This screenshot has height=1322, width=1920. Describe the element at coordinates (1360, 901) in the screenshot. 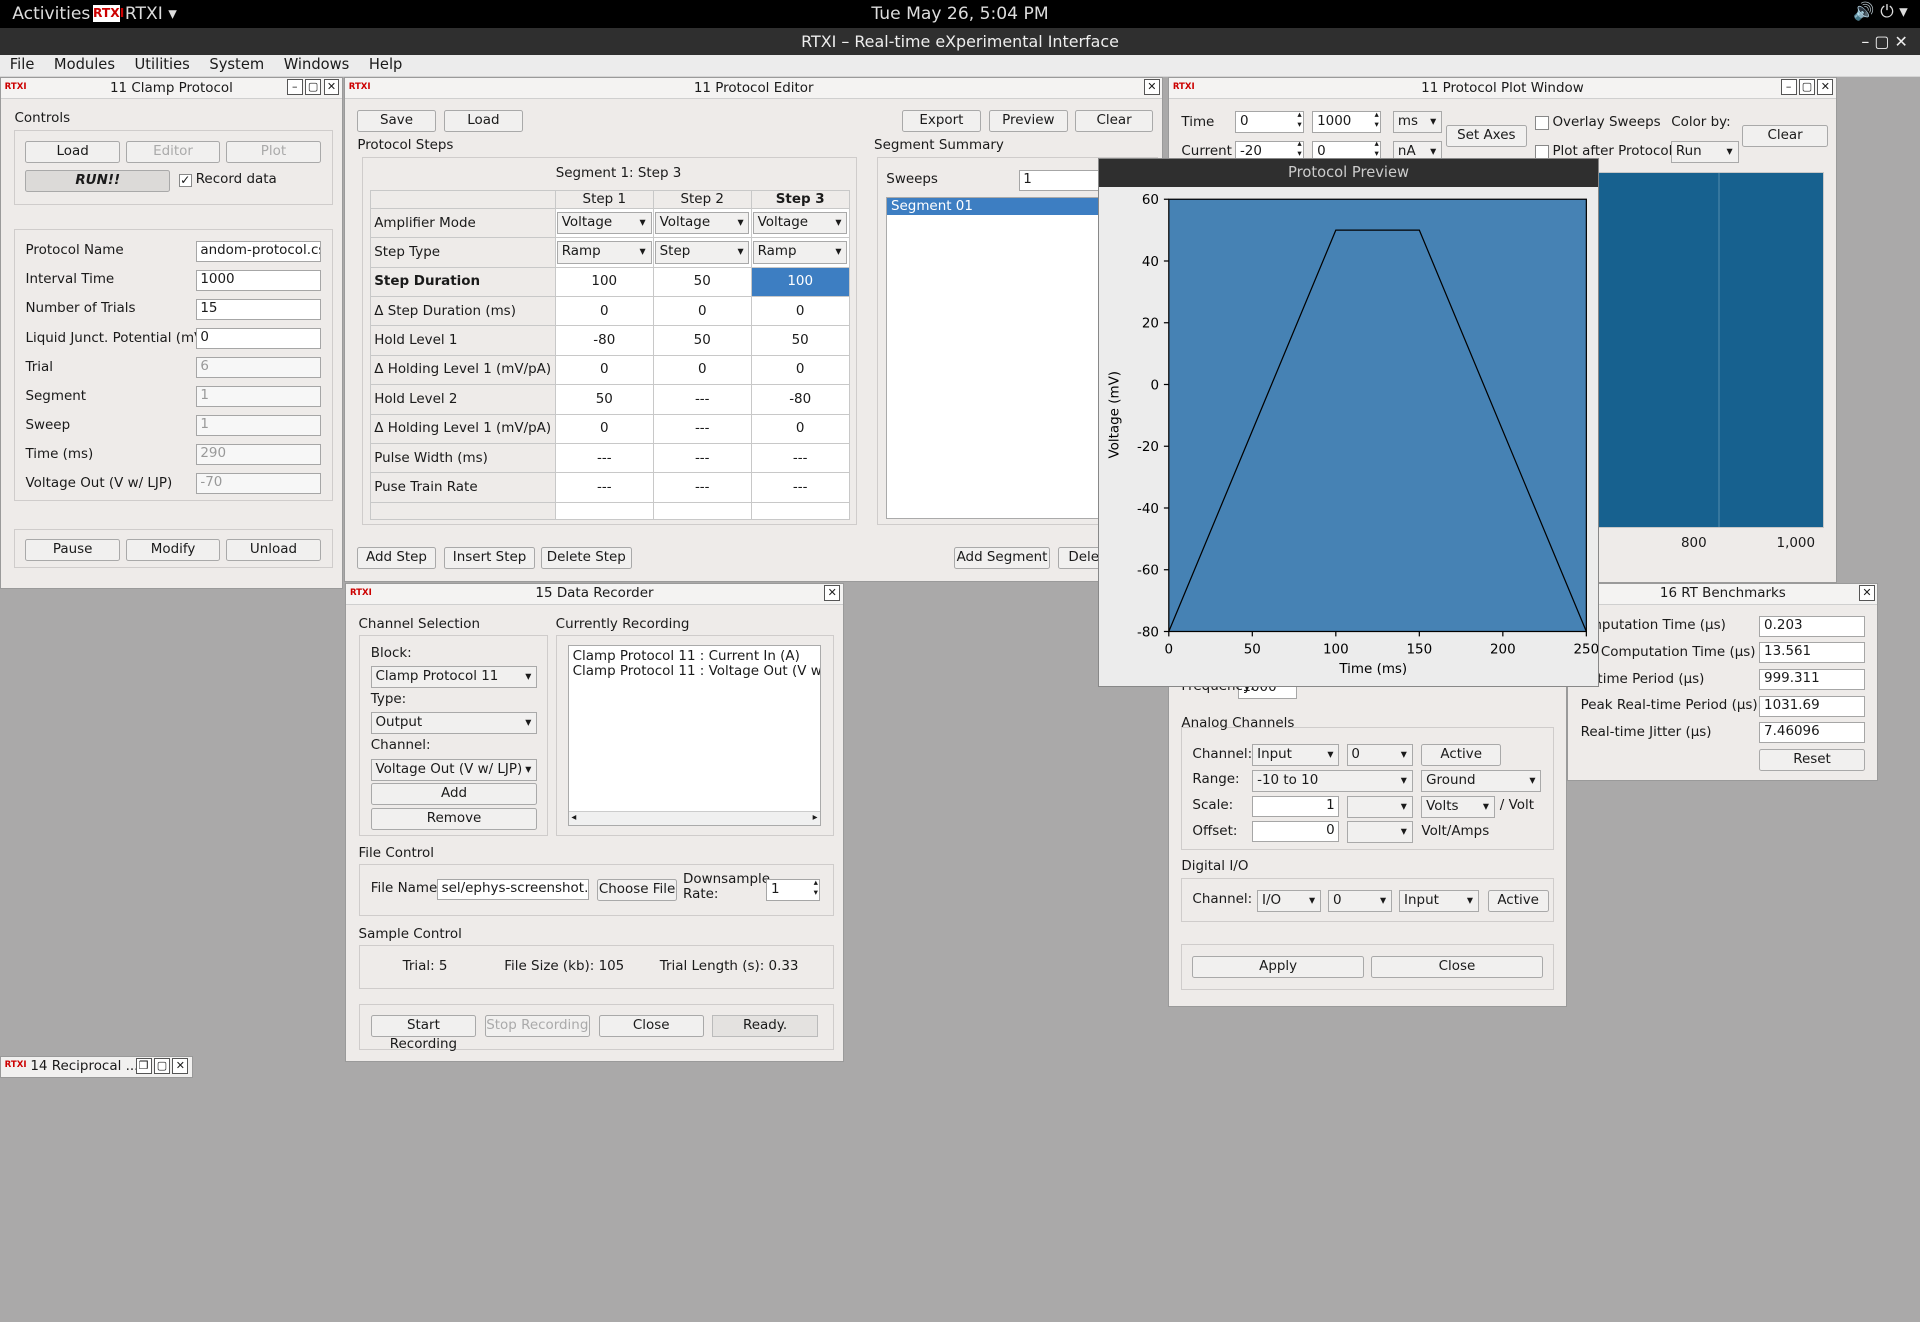

I see `dio-number-select: 0` at that location.